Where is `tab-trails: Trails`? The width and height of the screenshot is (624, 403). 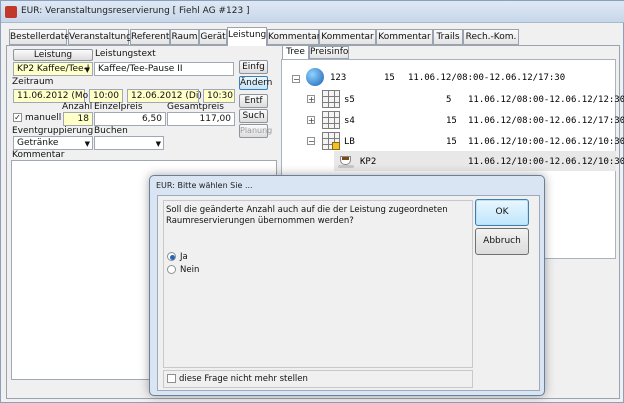
tab-trails: Trails is located at coordinates (448, 37).